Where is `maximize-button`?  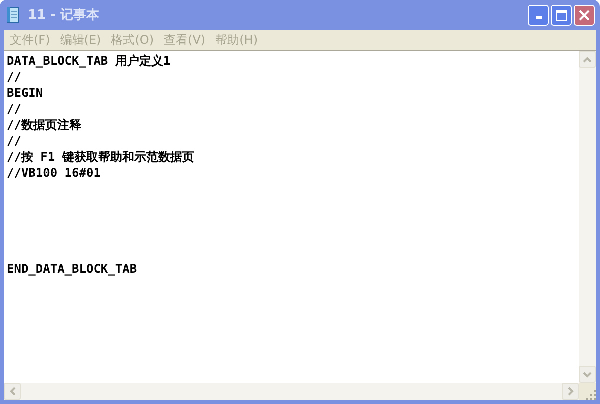
maximize-button is located at coordinates (561, 15).